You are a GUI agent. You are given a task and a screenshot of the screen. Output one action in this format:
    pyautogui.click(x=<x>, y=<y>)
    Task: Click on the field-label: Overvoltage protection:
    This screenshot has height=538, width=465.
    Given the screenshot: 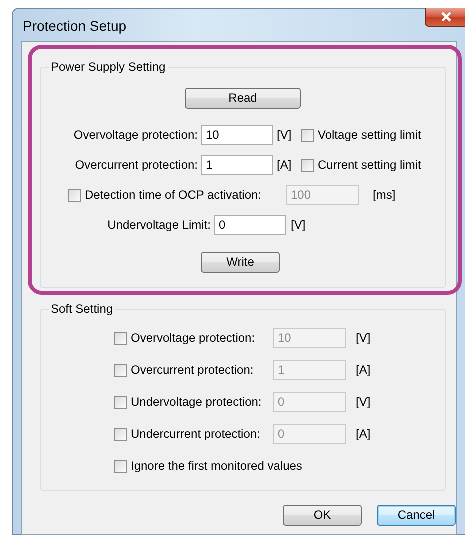 What is the action you would take?
    pyautogui.click(x=135, y=135)
    